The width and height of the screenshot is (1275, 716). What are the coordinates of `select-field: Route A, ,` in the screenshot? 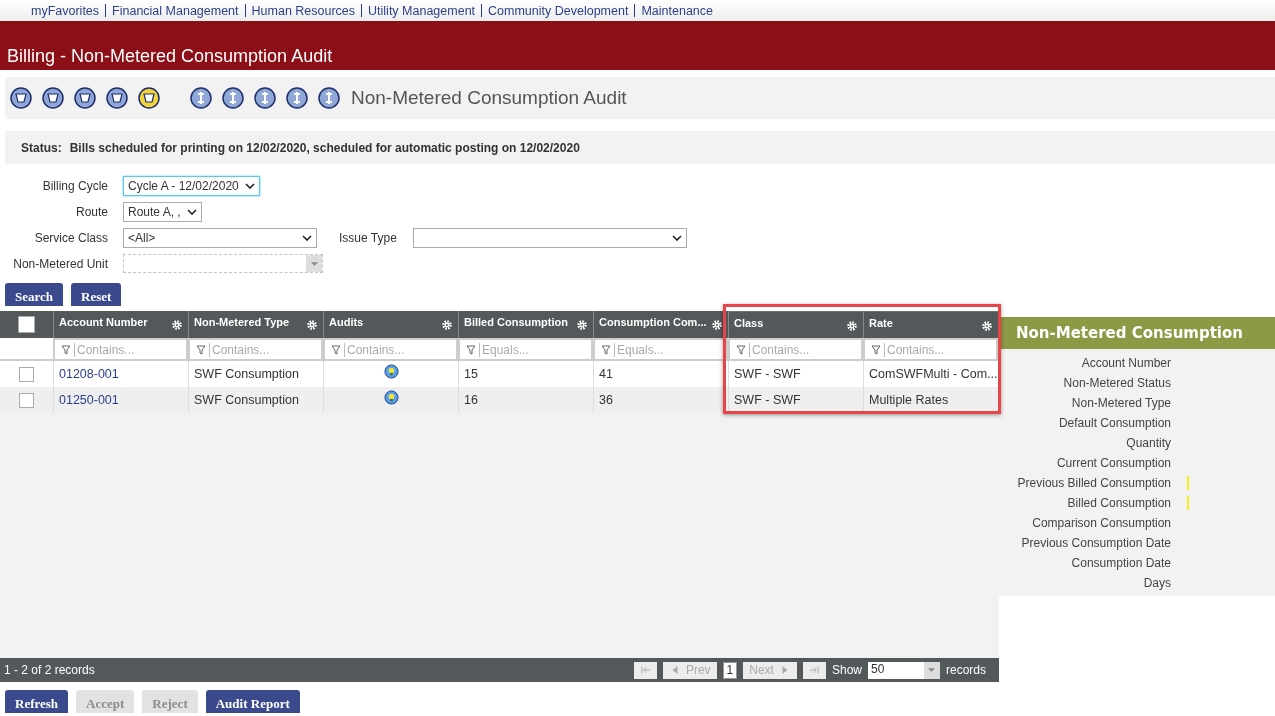 It's located at (162, 211).